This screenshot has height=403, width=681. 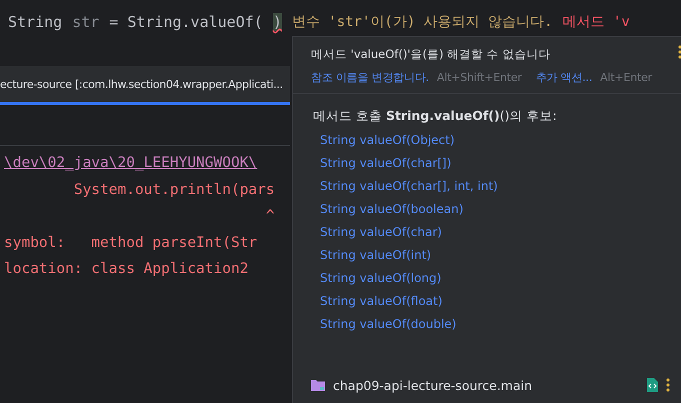 I want to click on code-text: str, so click(x=86, y=22).